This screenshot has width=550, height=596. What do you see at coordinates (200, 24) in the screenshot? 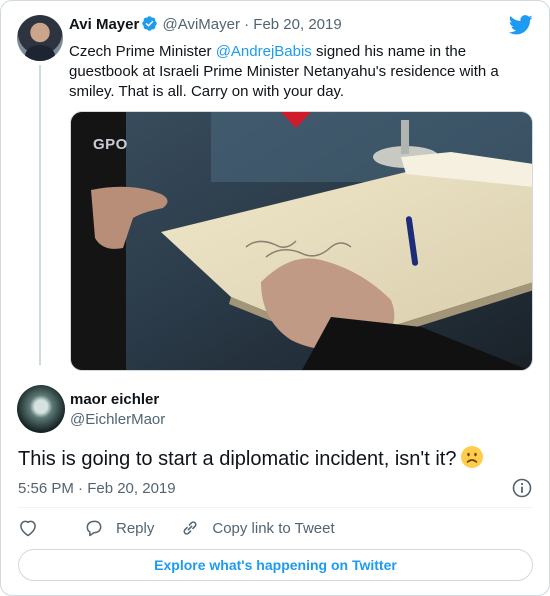
I see `author-handle: @AviMayer` at bounding box center [200, 24].